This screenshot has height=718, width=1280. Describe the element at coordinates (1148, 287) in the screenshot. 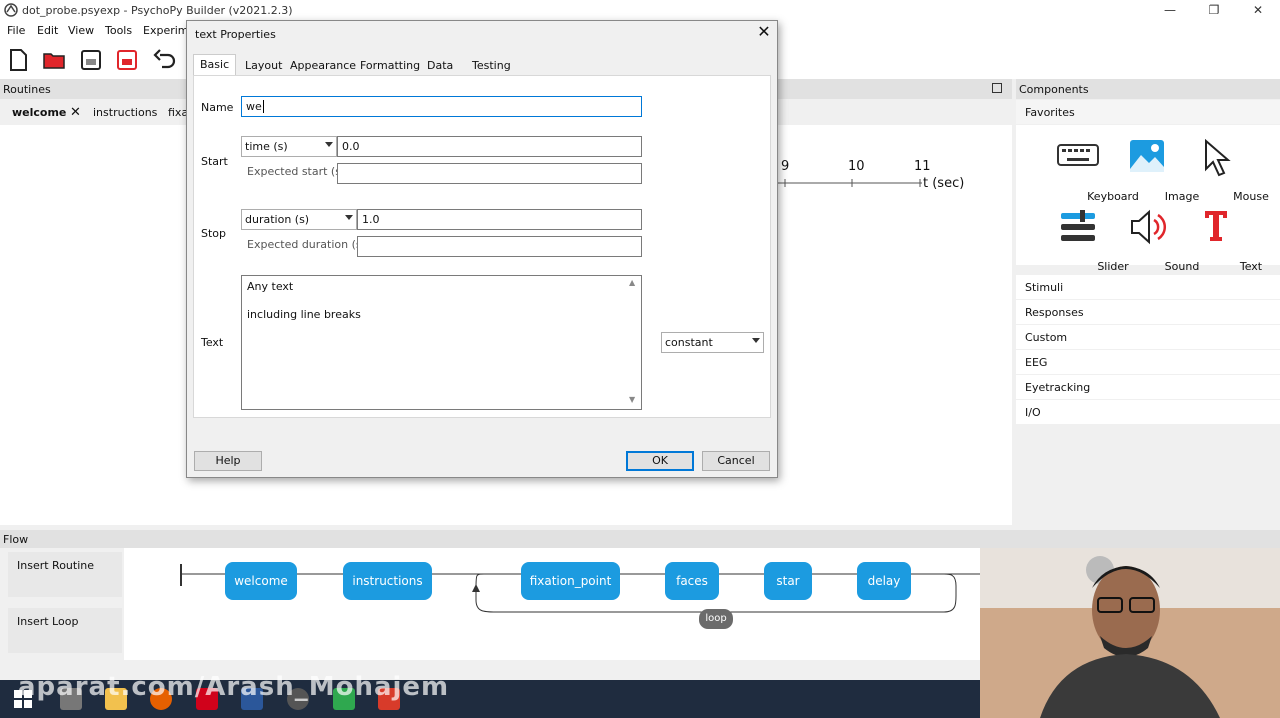

I see `category-stimuli: Stimuli` at that location.